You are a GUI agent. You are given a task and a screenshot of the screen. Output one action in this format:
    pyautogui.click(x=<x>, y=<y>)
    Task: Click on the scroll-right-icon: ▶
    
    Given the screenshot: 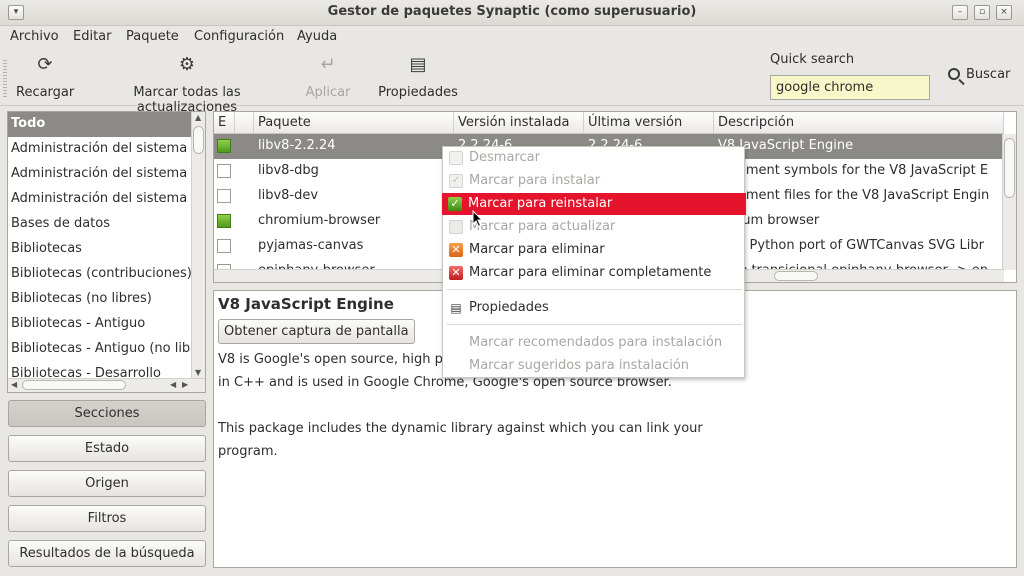 What is the action you would take?
    pyautogui.click(x=185, y=384)
    